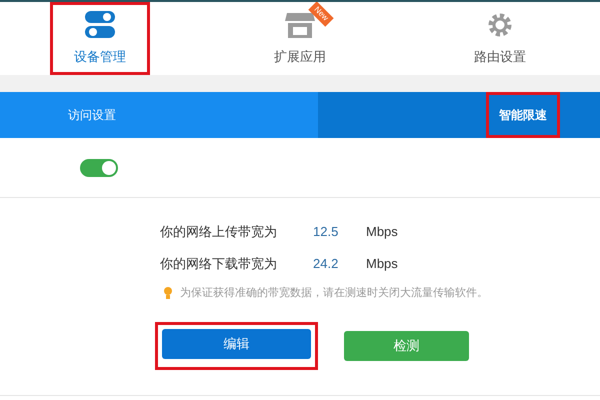 The width and height of the screenshot is (600, 400). What do you see at coordinates (334, 293) in the screenshot?
I see `tip-text: 为保证获得准确的带宽数据，请在测速时关闭大流量传输软件。` at bounding box center [334, 293].